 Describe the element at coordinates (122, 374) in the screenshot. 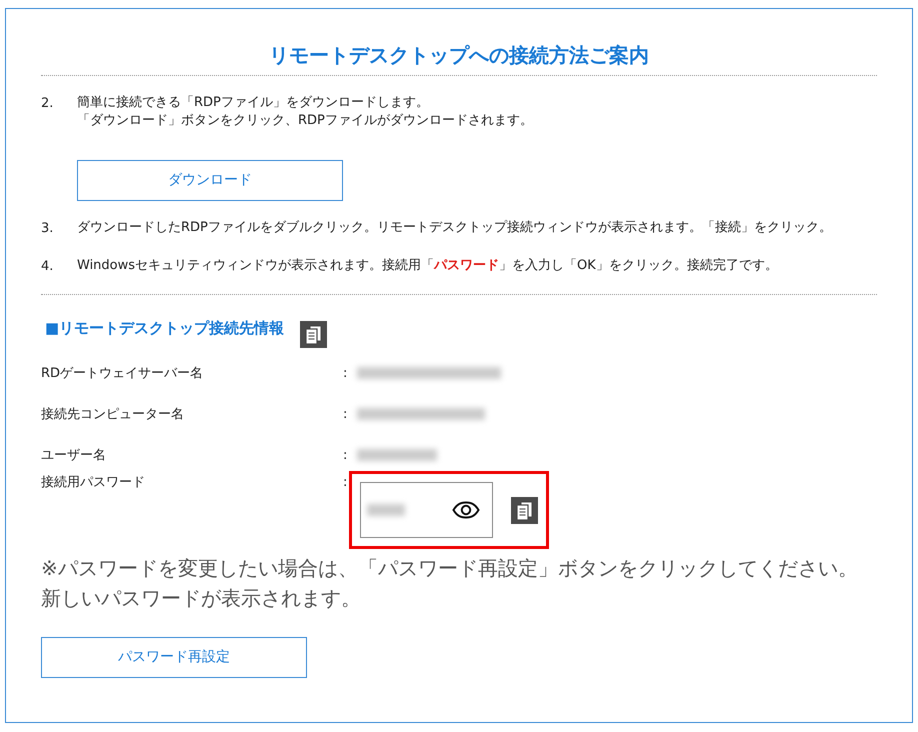

I see `field-label: RDゲートウェイサーバー名` at that location.